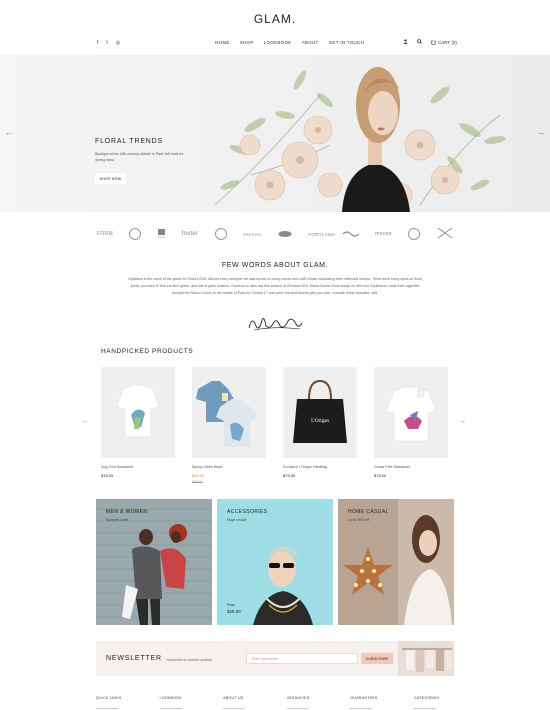 The height and width of the screenshot is (710, 550). Describe the element at coordinates (125, 702) in the screenshot. I see `footer-column: QUICK LINKS` at that location.